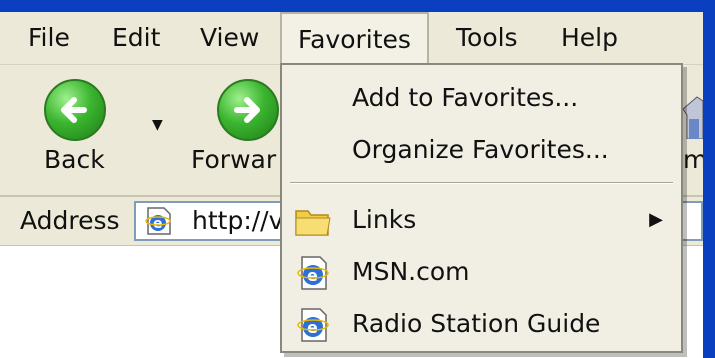  I want to click on menu-help: Help, so click(589, 38).